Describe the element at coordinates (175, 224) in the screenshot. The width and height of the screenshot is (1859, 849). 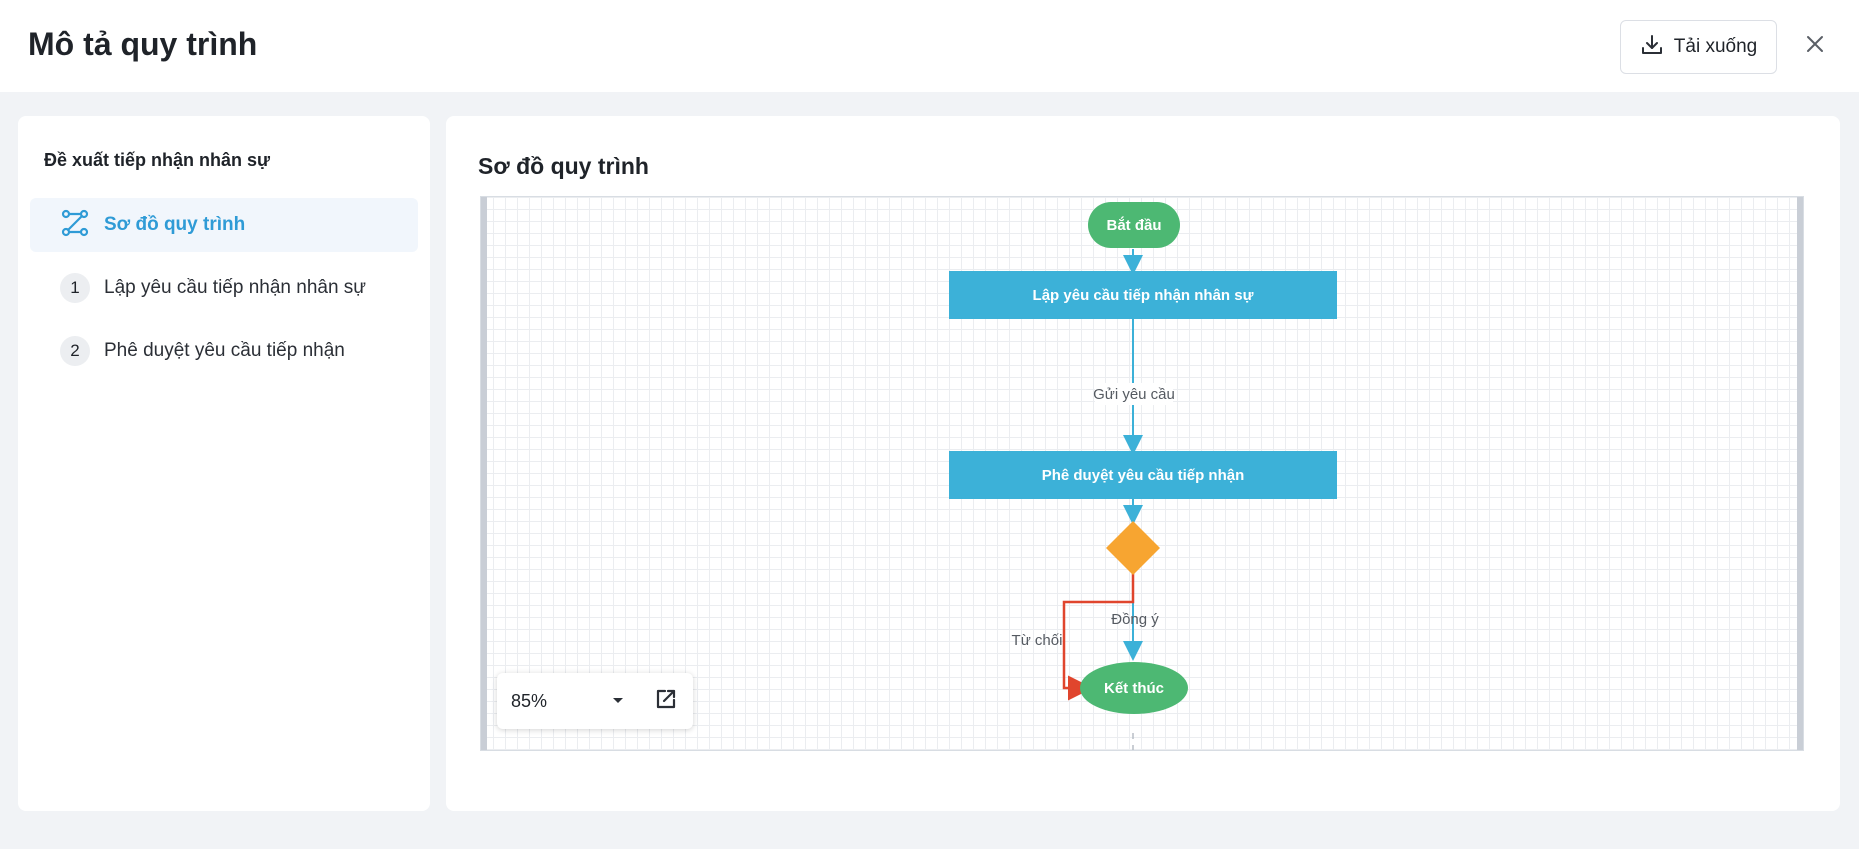
I see `sidebar-item-label: Sơ đồ quy trình` at that location.